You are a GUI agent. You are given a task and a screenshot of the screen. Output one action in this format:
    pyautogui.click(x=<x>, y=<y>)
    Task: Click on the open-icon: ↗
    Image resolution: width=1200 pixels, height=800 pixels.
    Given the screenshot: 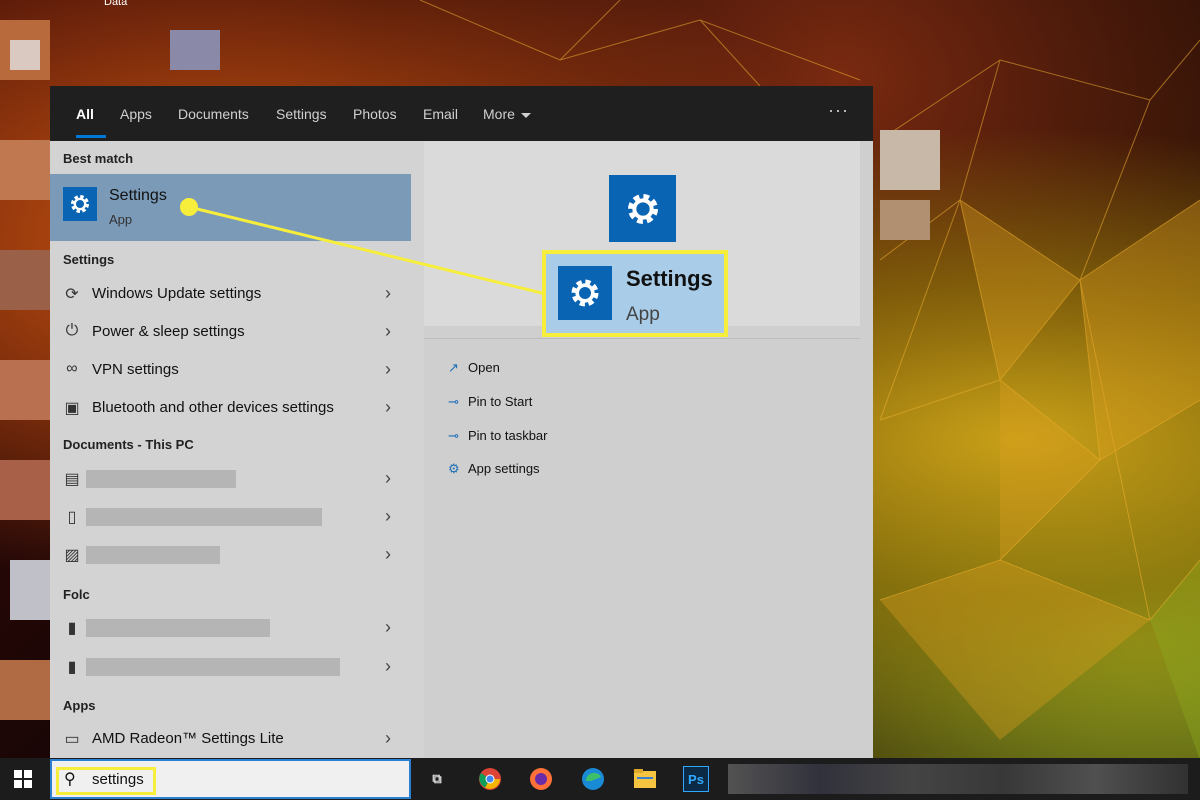 What is the action you would take?
    pyautogui.click(x=453, y=367)
    